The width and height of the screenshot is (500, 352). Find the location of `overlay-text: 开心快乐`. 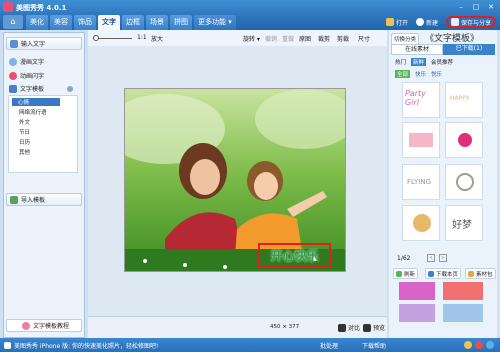

overlay-text: 开心快乐 is located at coordinates (294, 256).